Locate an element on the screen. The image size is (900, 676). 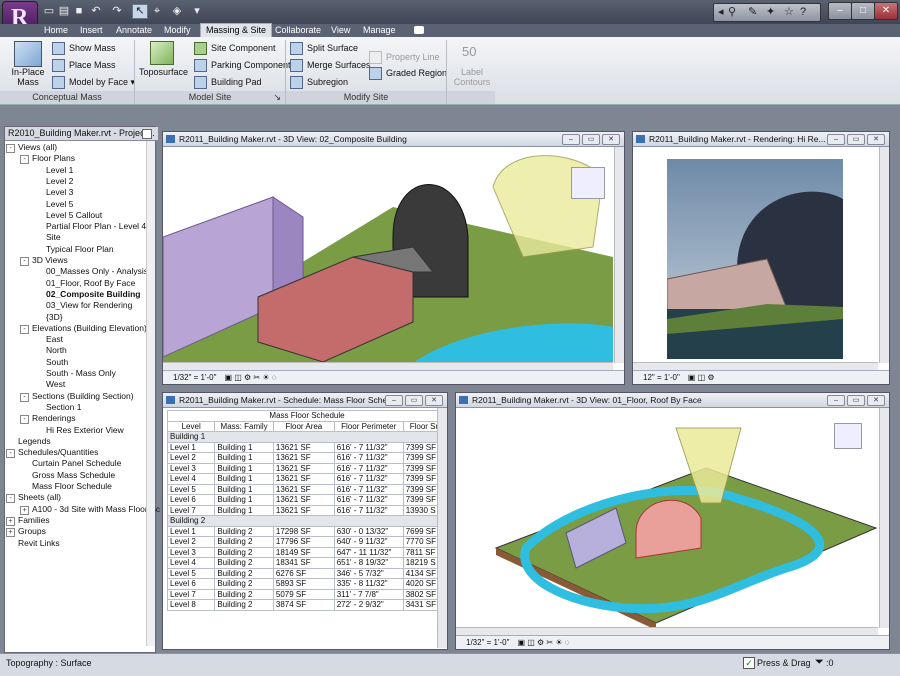
schedule-cell: 272' - 2 9/32" is located at coordinates (368, 605).